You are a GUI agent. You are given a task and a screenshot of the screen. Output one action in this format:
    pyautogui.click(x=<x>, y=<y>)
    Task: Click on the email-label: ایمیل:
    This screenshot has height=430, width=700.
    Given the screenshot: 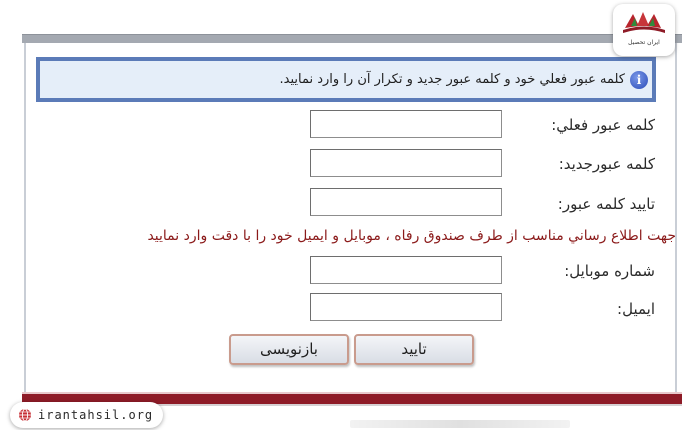 What is the action you would take?
    pyautogui.click(x=636, y=309)
    